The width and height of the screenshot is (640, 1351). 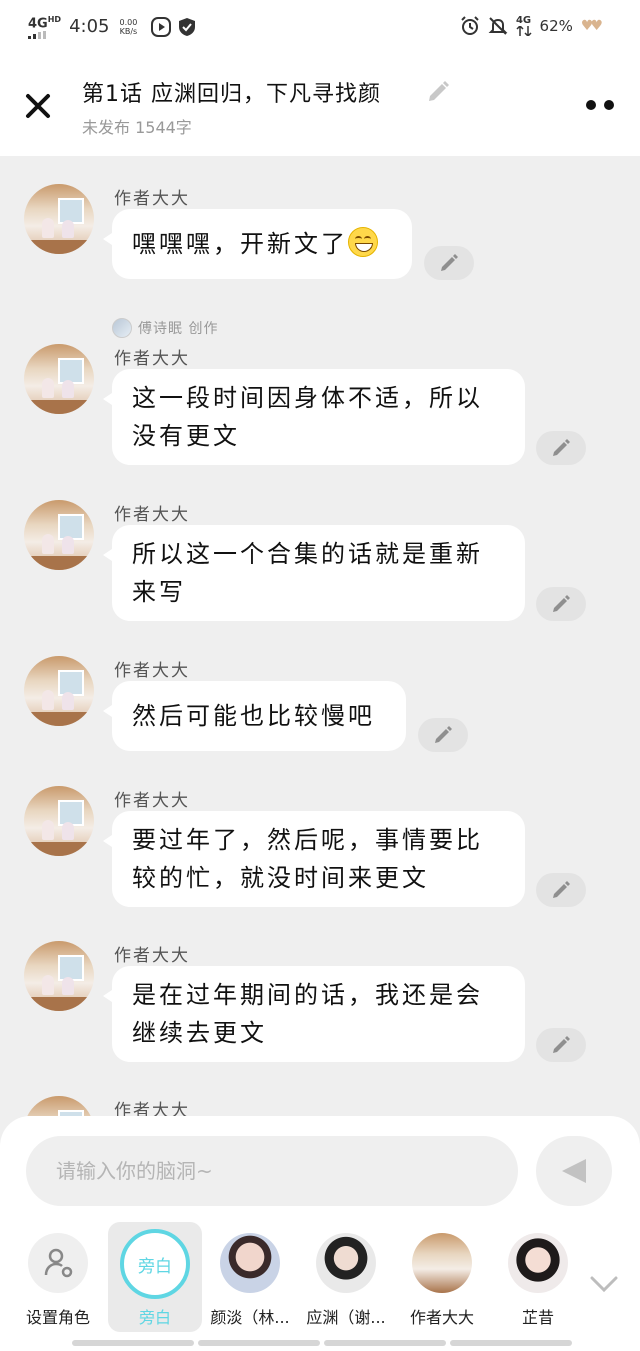 What do you see at coordinates (58, 1263) in the screenshot?
I see `person-settings-icon` at bounding box center [58, 1263].